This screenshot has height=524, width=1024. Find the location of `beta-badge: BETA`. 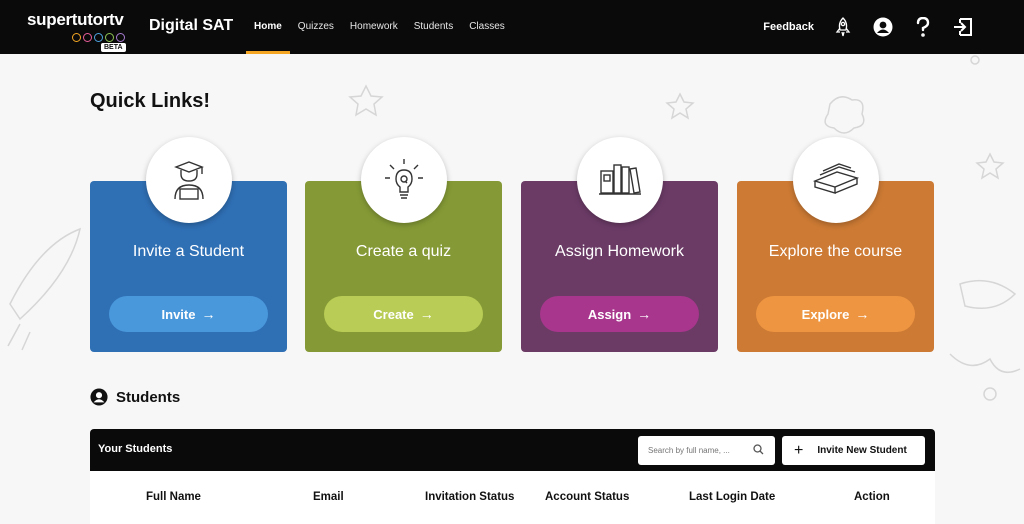

beta-badge: BETA is located at coordinates (113, 47).